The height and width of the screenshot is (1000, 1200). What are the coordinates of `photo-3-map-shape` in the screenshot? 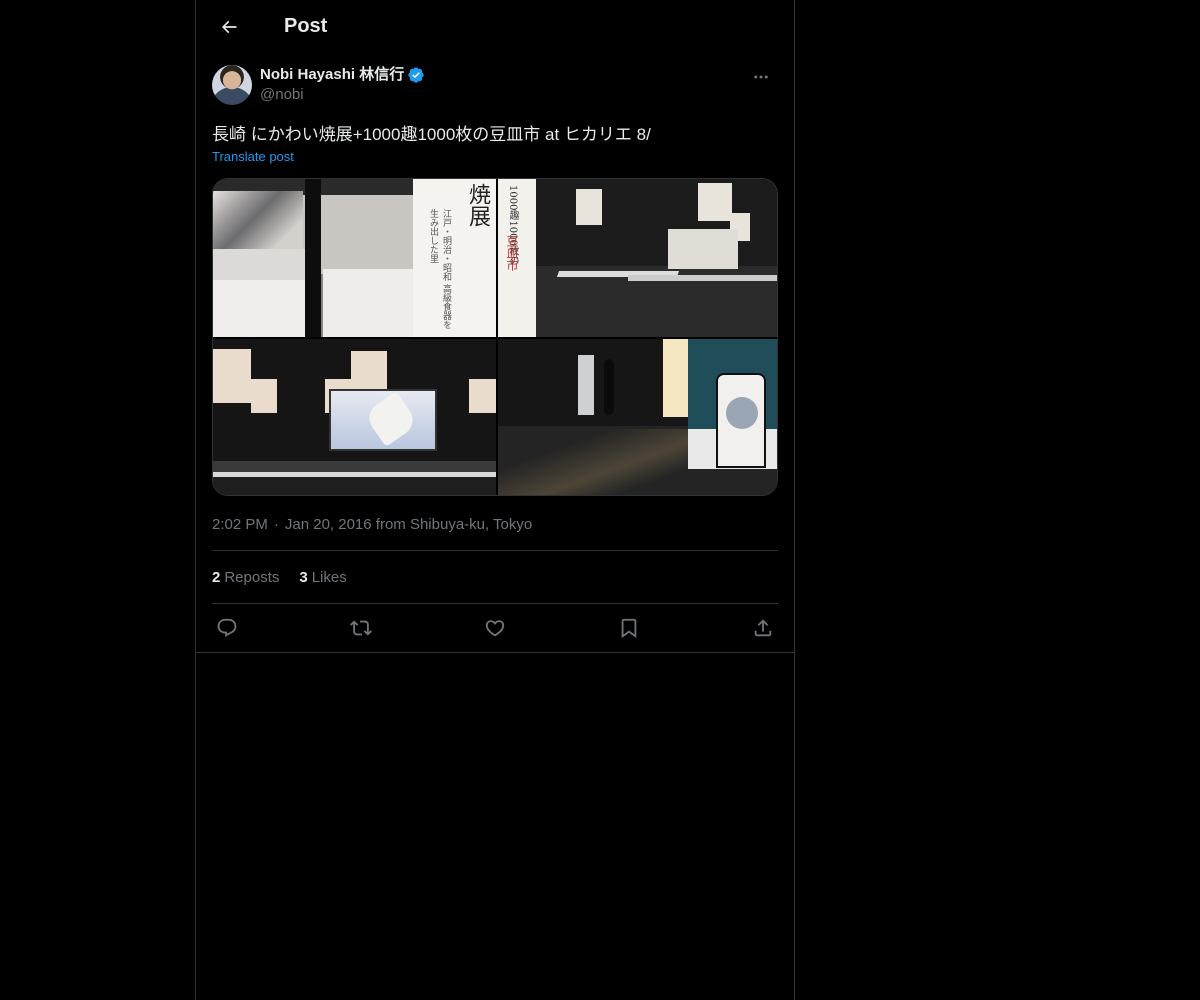 It's located at (391, 419).